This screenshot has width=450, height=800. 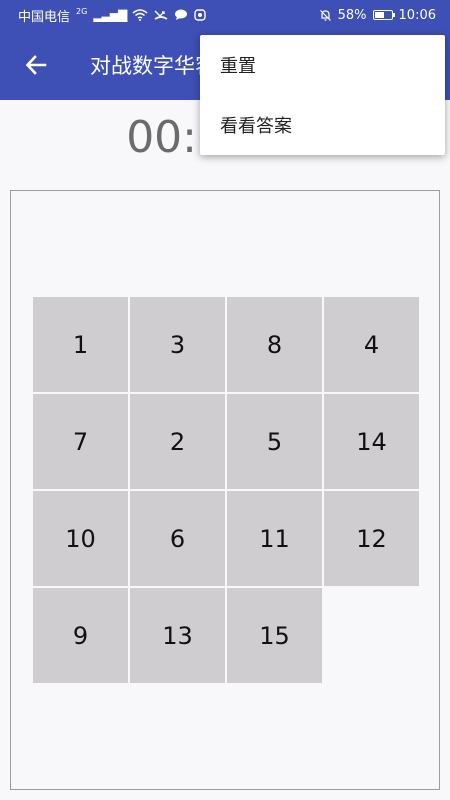 I want to click on missed-call-icon, so click(x=161, y=15).